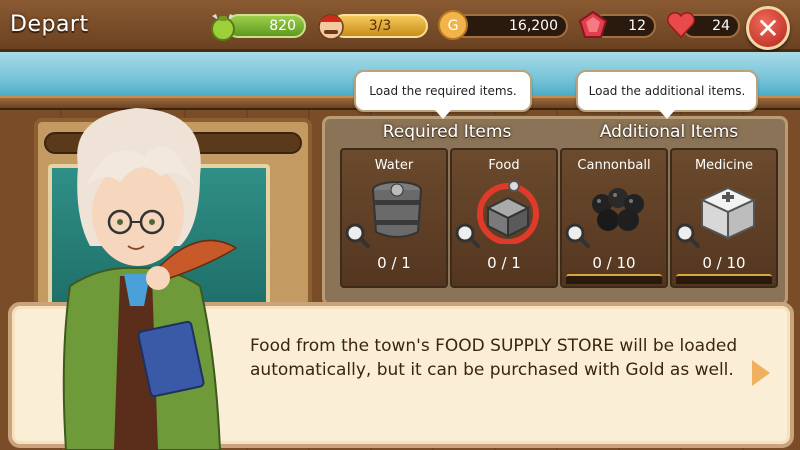 This screenshot has height=450, width=800. Describe the element at coordinates (761, 373) in the screenshot. I see `next-arrow-icon` at that location.